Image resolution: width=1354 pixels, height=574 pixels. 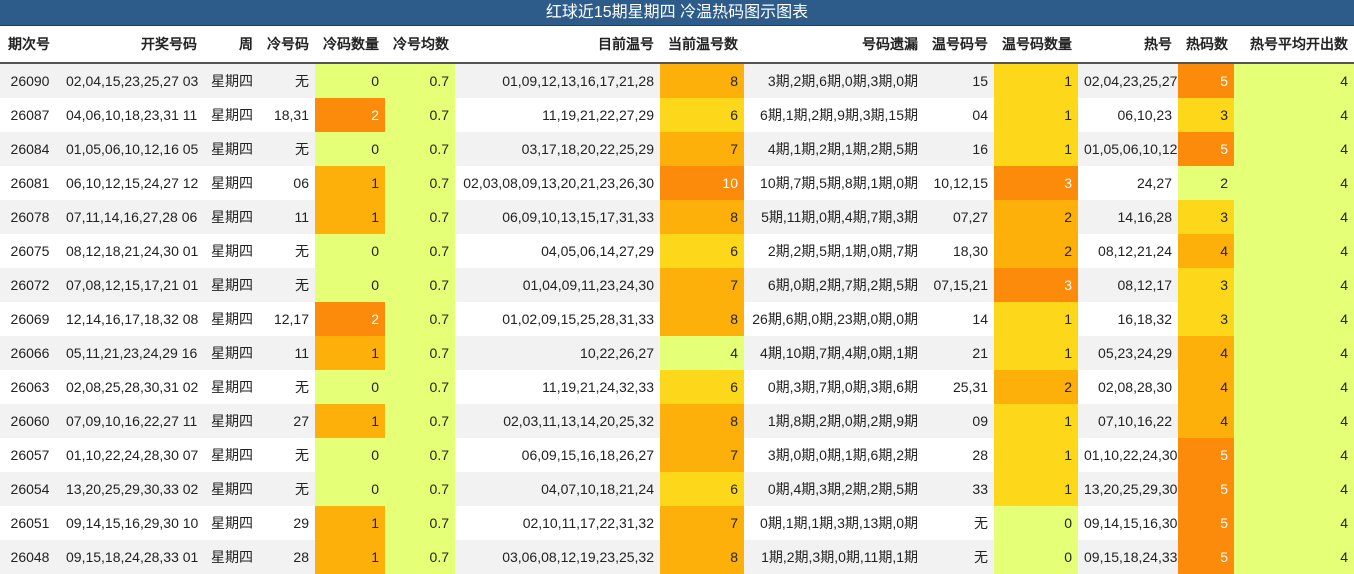 What do you see at coordinates (959, 149) in the screenshot?
I see `cell-warm: 16` at bounding box center [959, 149].